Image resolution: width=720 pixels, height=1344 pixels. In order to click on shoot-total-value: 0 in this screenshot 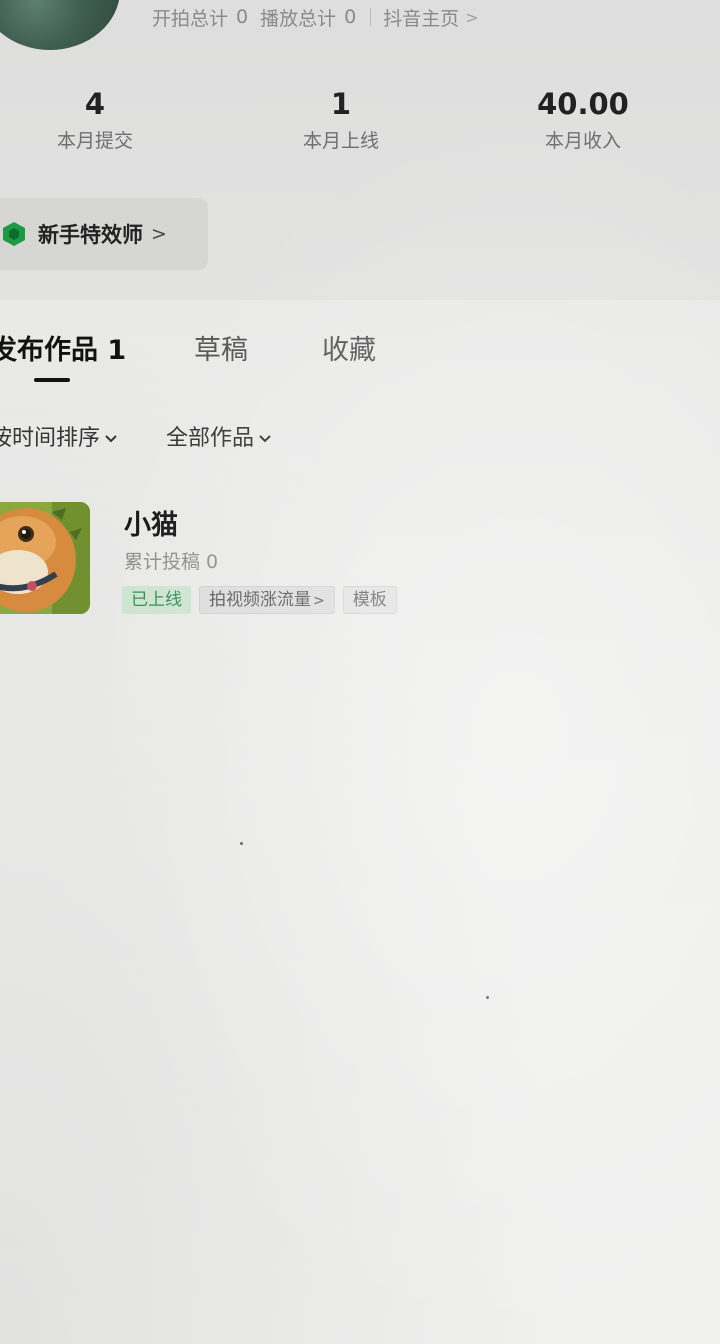, I will do `click(242, 17)`.